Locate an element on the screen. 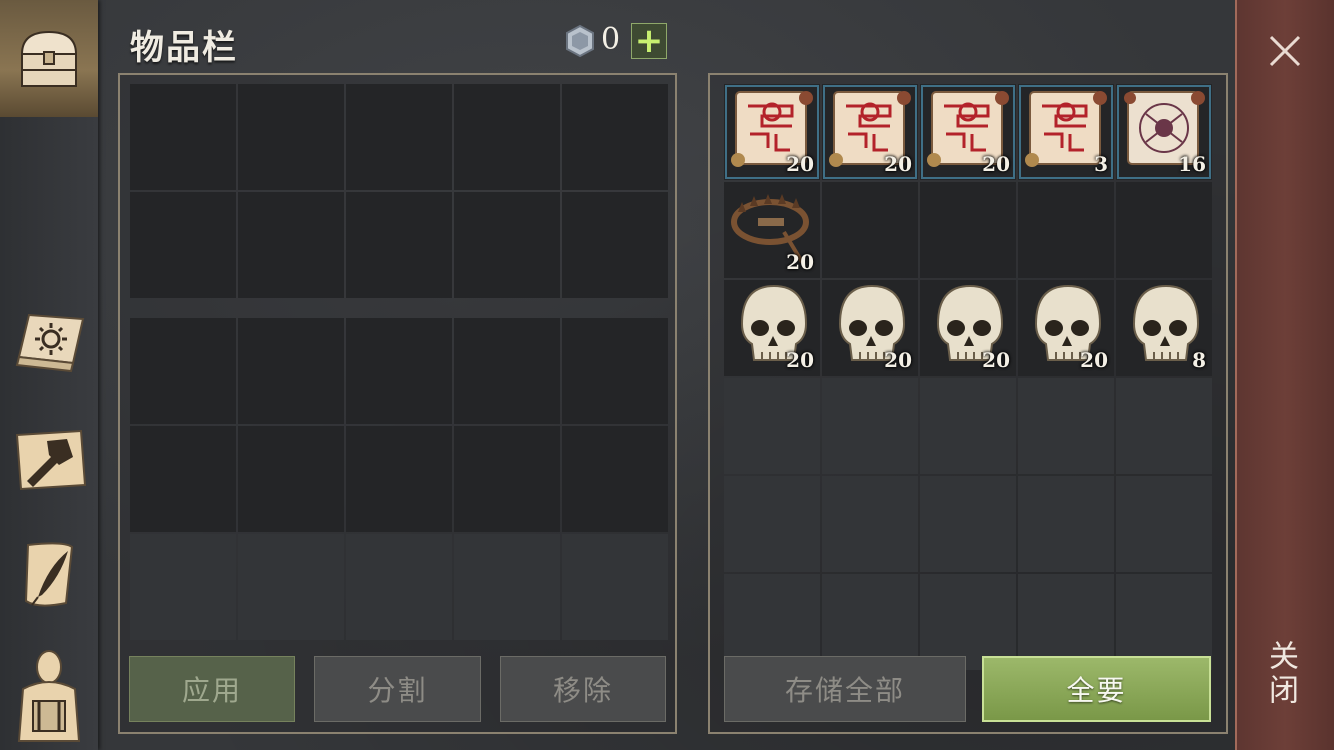 The image size is (1334, 750). take-all-button: 全要 is located at coordinates (1096, 689).